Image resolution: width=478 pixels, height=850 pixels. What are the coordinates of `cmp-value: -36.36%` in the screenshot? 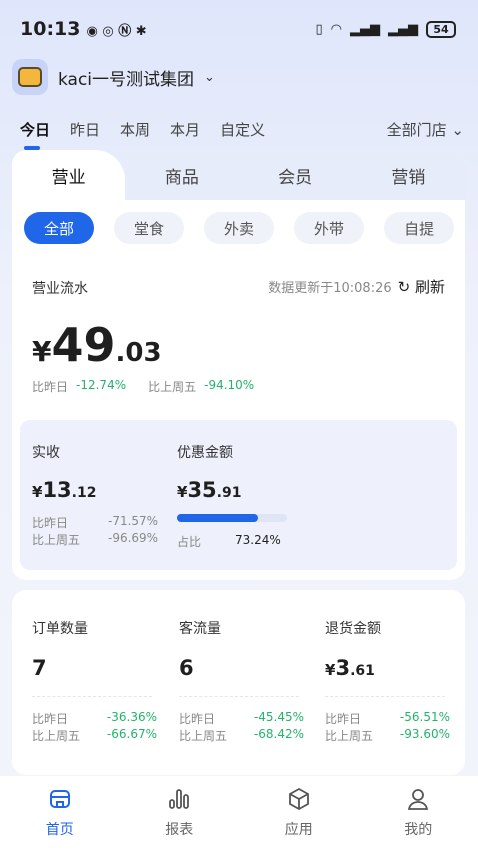 It's located at (131, 717).